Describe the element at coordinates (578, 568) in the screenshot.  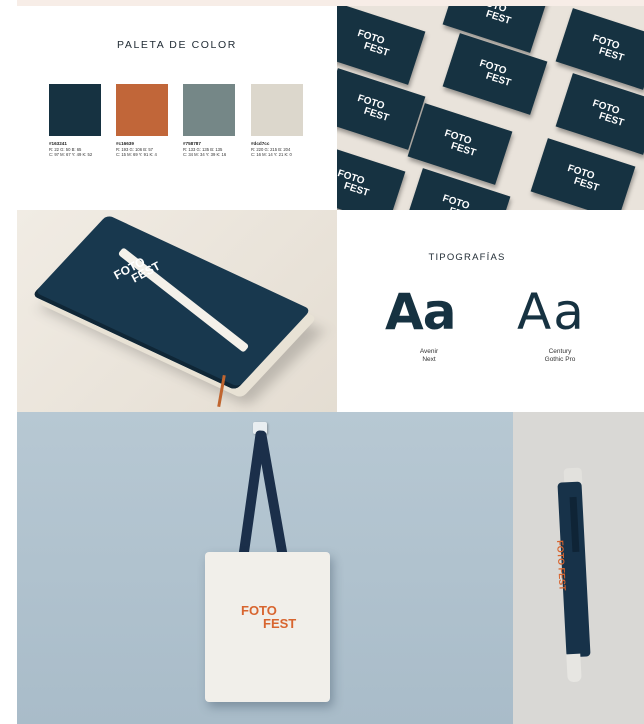
I see `pen-mockup: FOTO FEST` at that location.